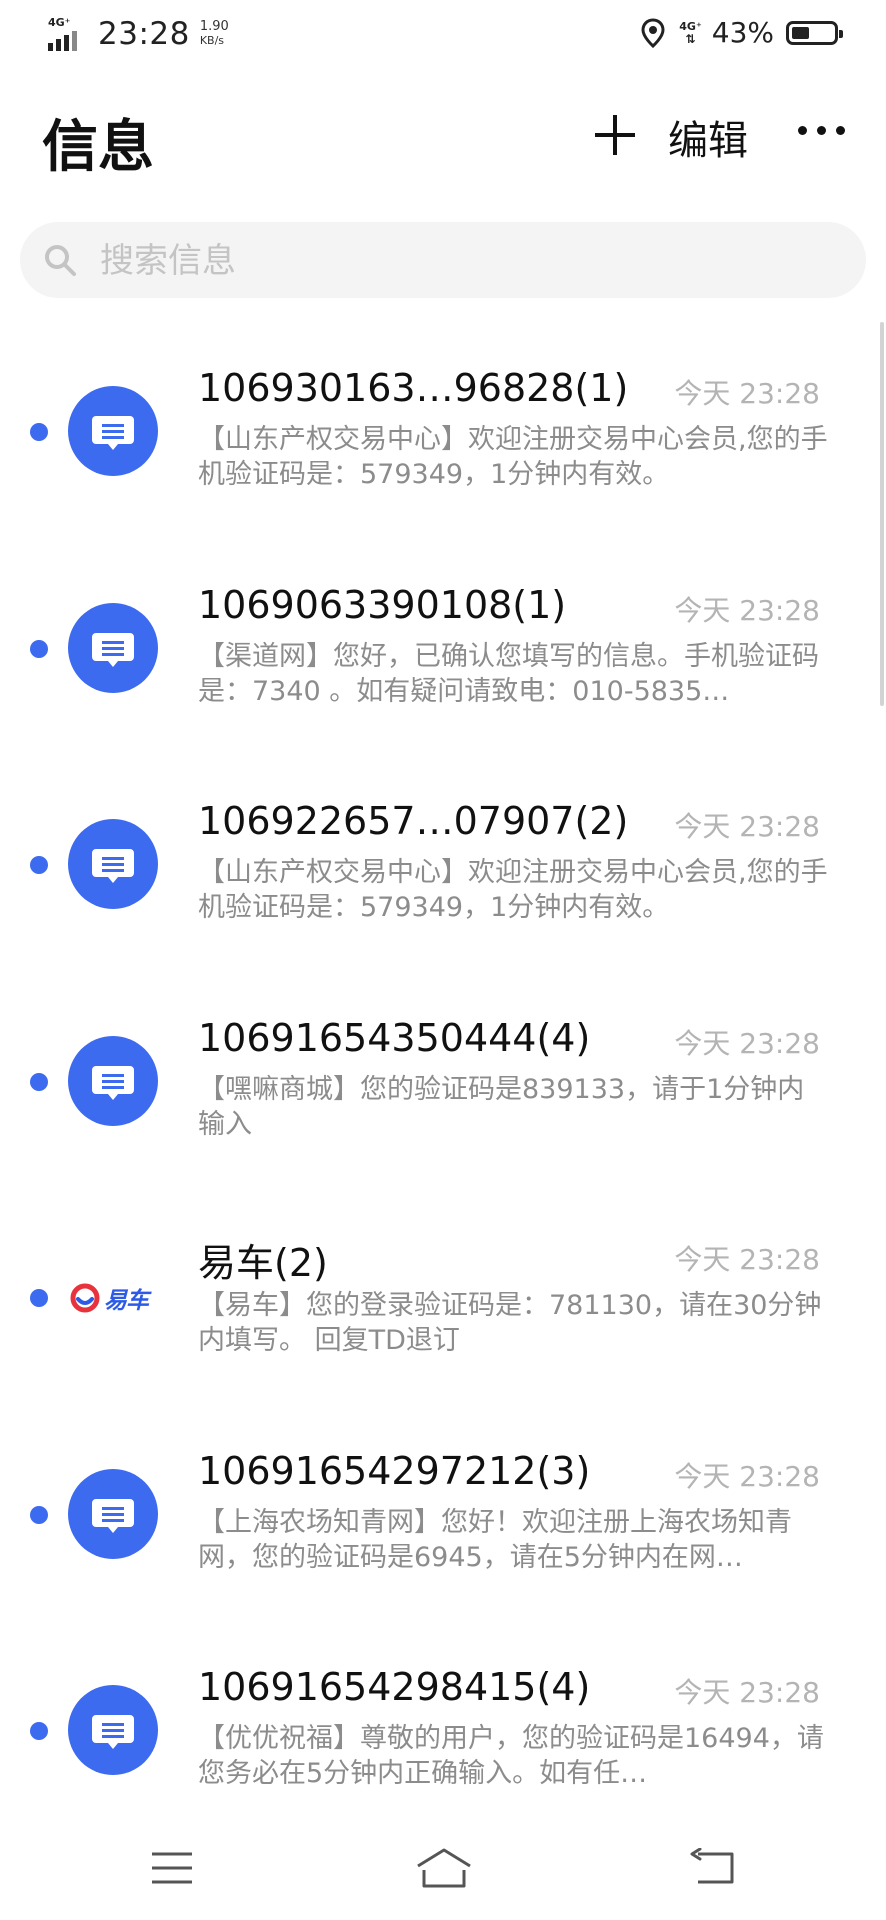 This screenshot has width=886, height=1920. Describe the element at coordinates (382, 604) in the screenshot. I see `message-sender: 1069063390108(1)` at that location.